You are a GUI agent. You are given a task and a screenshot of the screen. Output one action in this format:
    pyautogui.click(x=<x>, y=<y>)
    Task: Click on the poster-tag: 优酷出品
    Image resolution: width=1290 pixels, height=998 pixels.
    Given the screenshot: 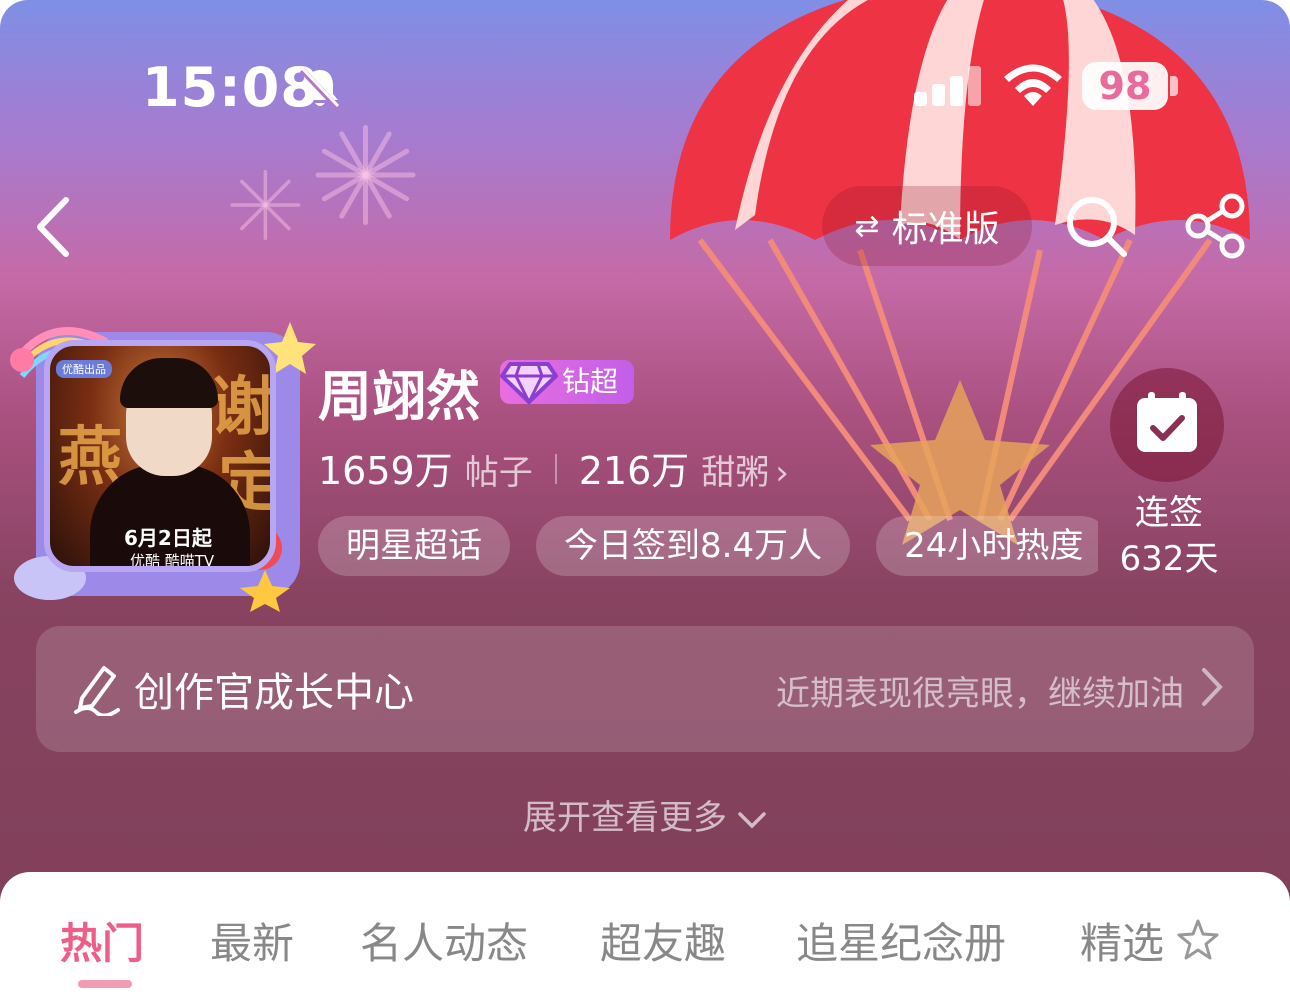 What is the action you would take?
    pyautogui.click(x=84, y=369)
    